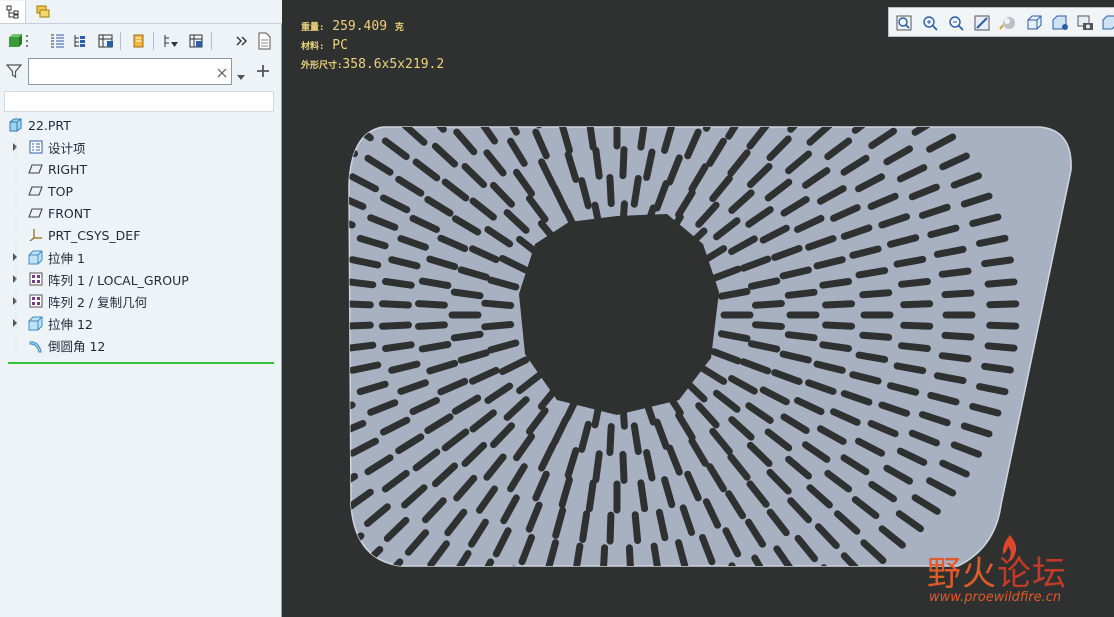 This screenshot has width=1114, height=617. What do you see at coordinates (222, 73) in the screenshot?
I see `clear-filter-icon` at bounding box center [222, 73].